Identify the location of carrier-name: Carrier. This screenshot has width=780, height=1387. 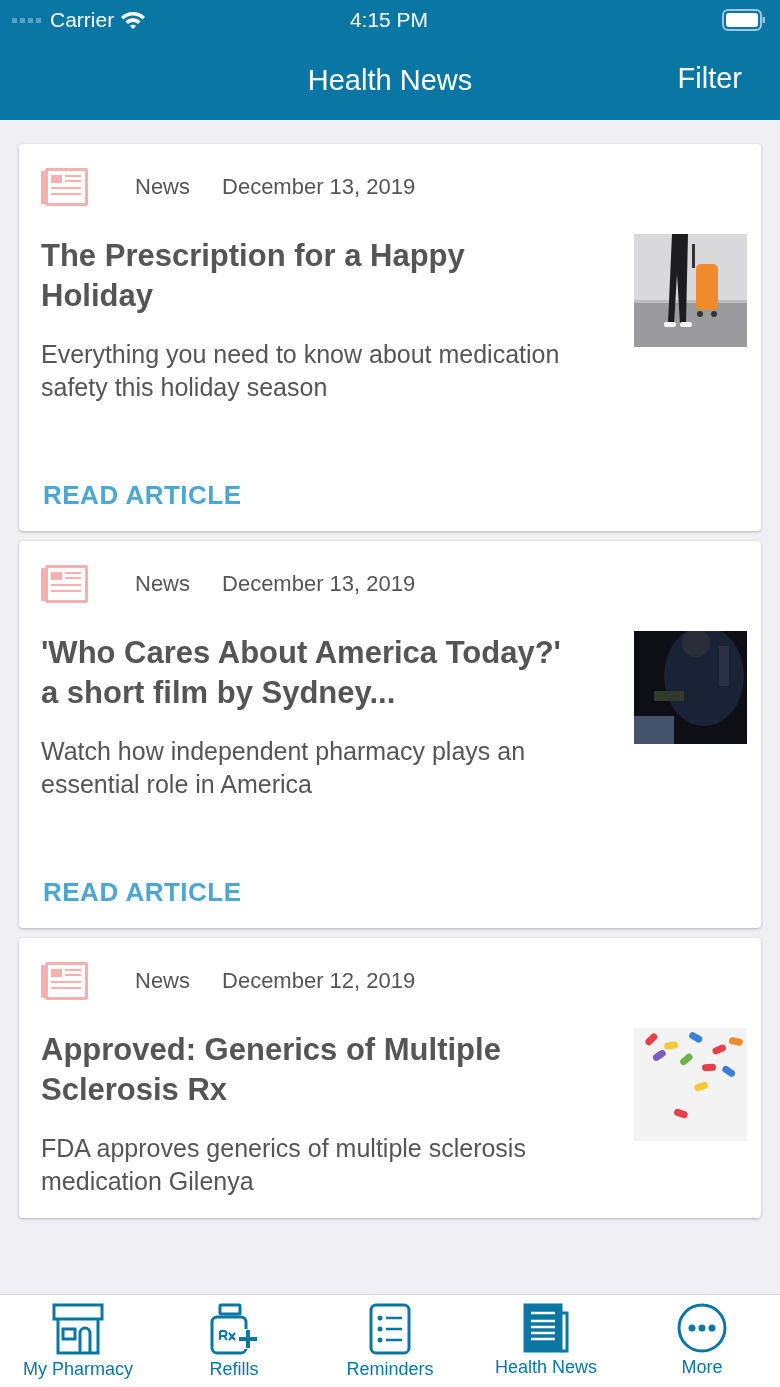
(82, 20).